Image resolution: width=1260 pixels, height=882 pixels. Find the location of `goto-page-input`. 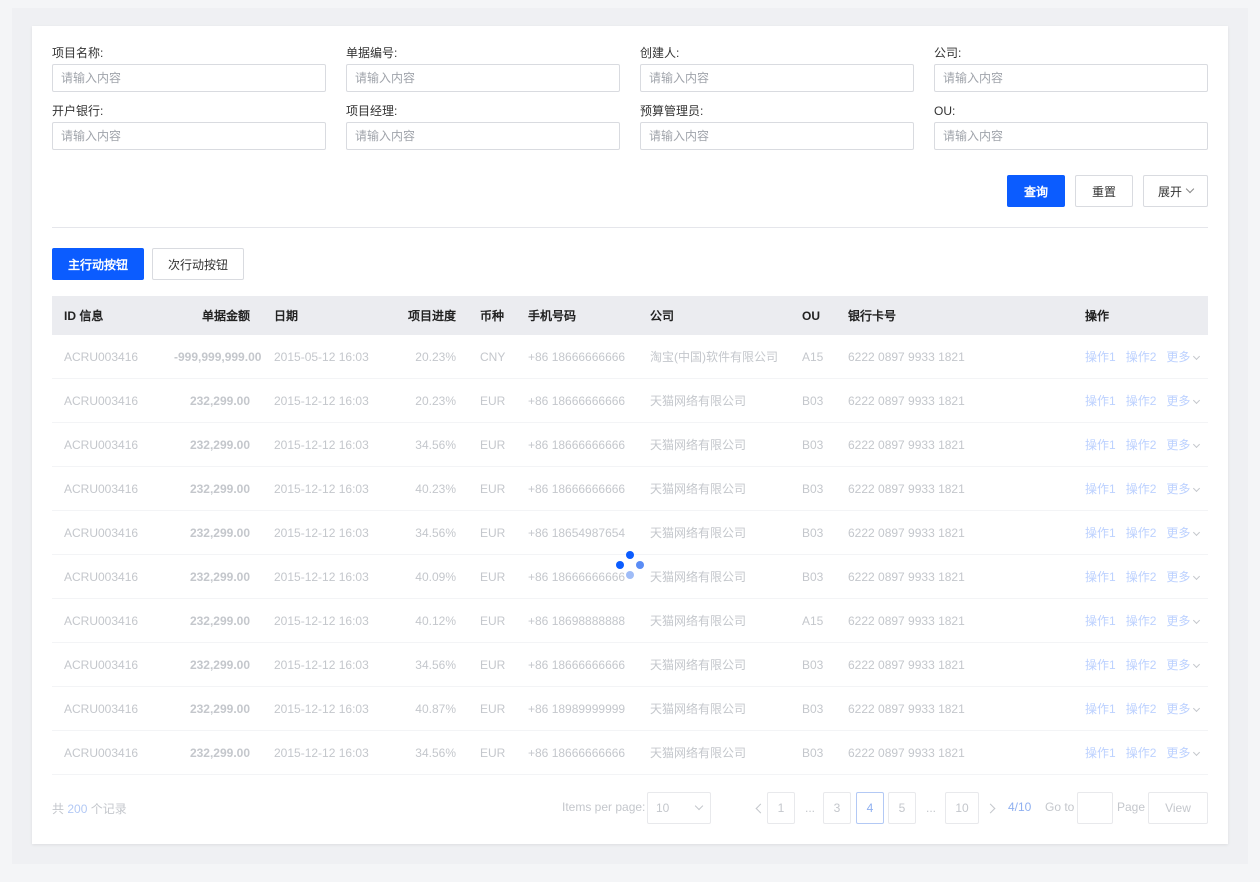

goto-page-input is located at coordinates (1095, 808).